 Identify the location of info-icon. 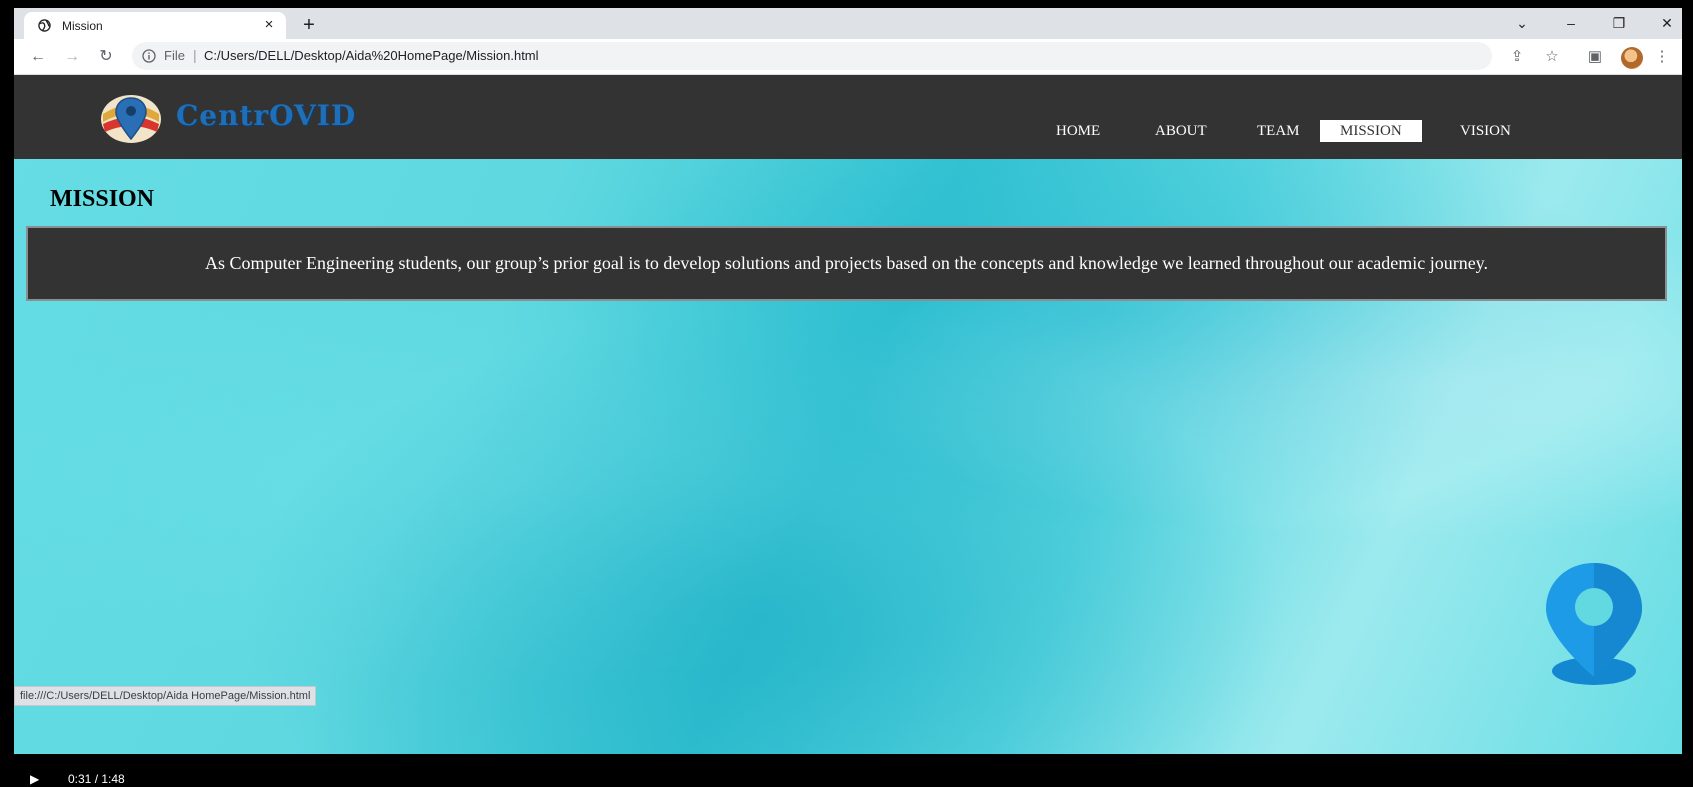
(149, 56).